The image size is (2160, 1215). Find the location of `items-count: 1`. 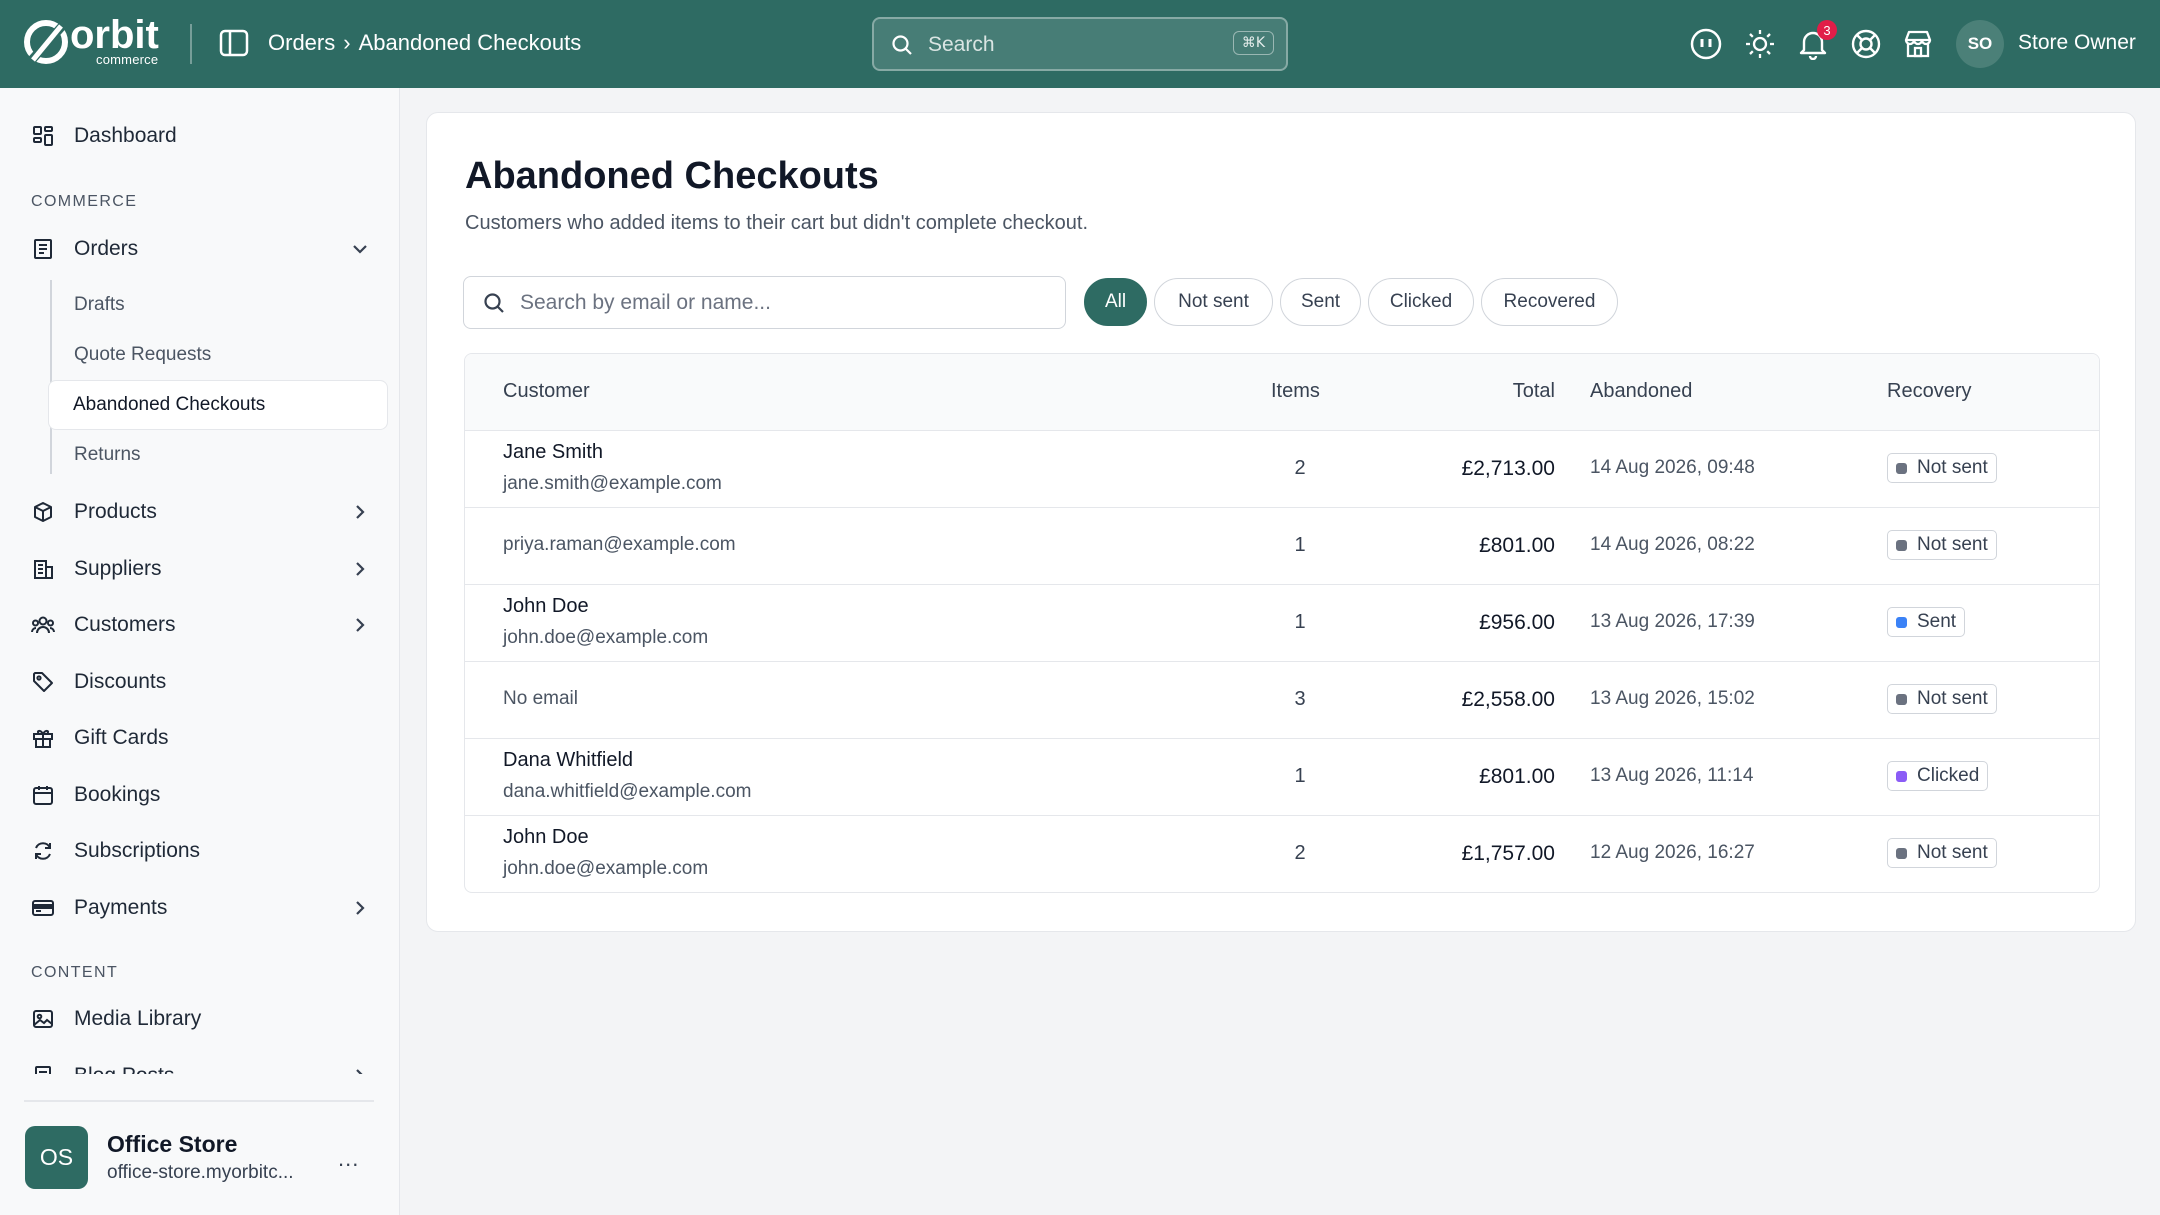

items-count: 1 is located at coordinates (1300, 622).